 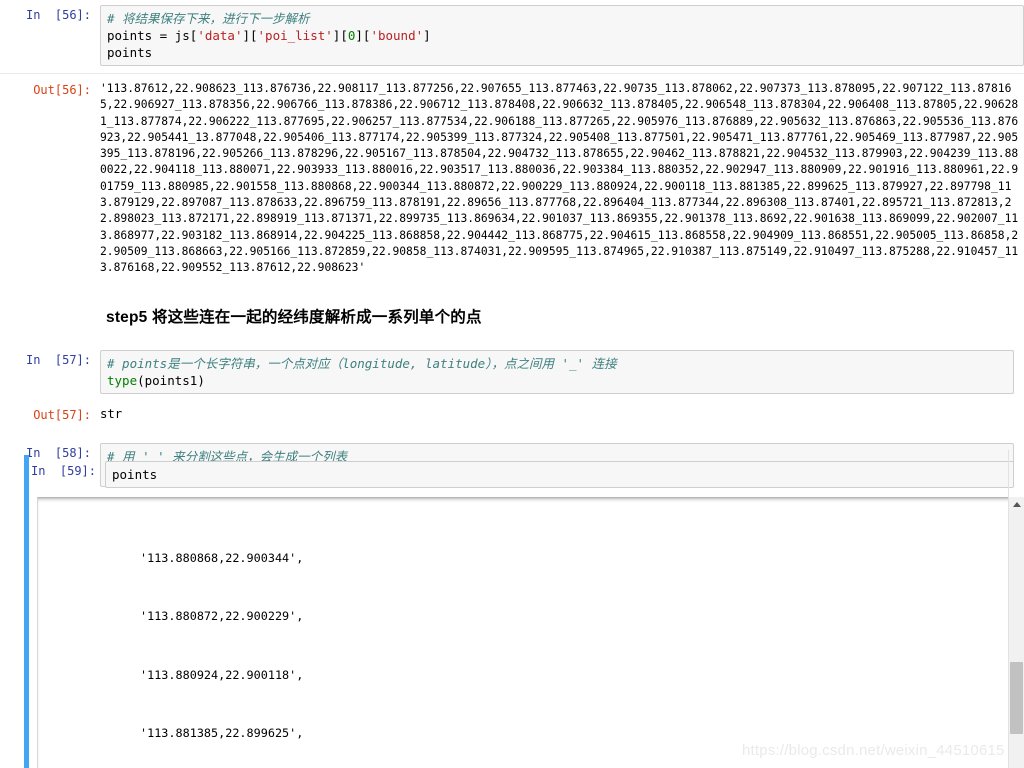 I want to click on page-heading-step5: step5 将这些连在一起的经纬度解析成一系列单个的点, so click(x=294, y=317).